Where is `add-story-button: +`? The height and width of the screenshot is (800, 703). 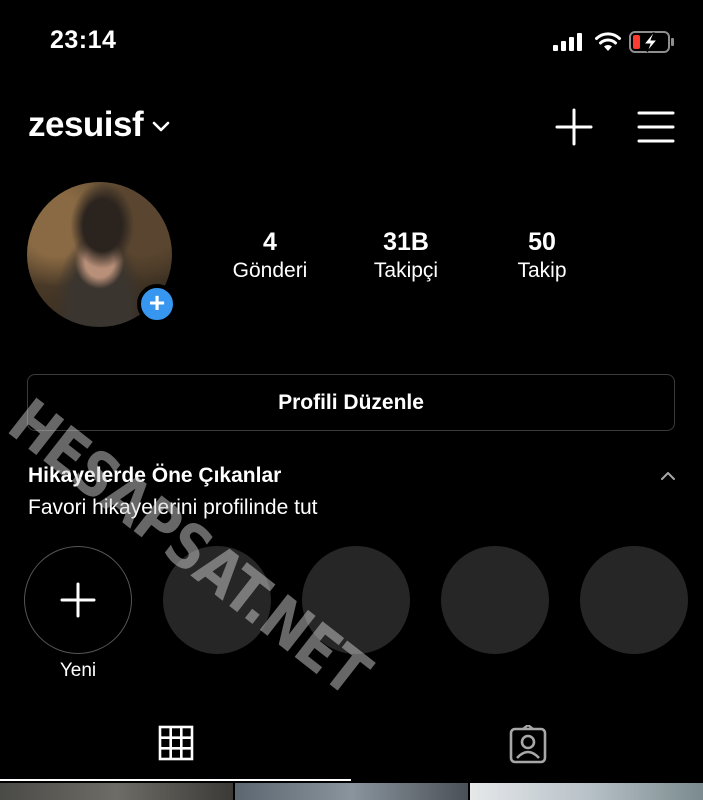
add-story-button: + is located at coordinates (157, 304).